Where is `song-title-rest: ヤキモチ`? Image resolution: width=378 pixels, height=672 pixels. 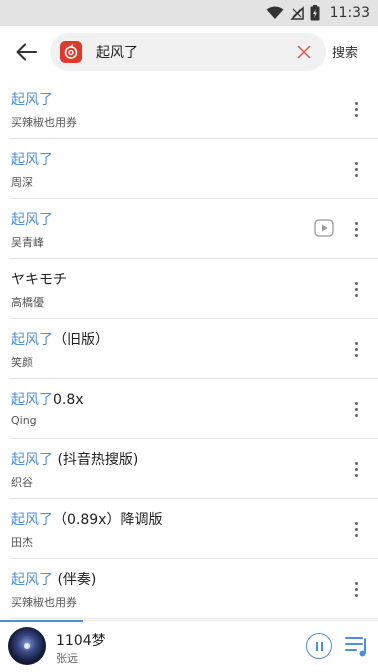 song-title-rest: ヤキモチ is located at coordinates (39, 280).